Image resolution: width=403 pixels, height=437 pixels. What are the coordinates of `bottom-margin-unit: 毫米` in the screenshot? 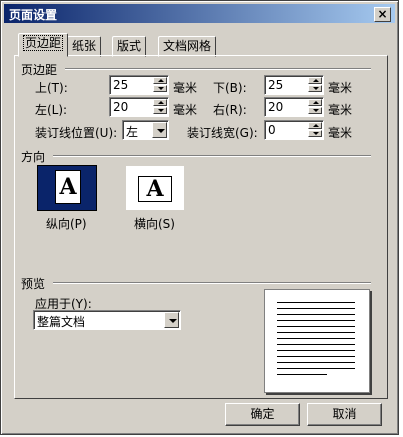 It's located at (340, 88).